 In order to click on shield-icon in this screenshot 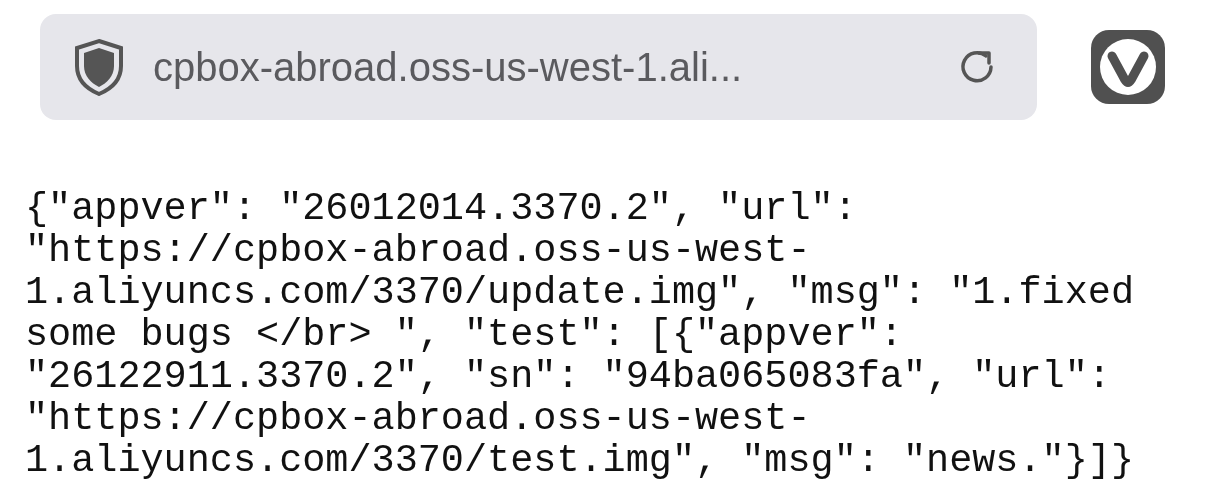, I will do `click(99, 67)`.